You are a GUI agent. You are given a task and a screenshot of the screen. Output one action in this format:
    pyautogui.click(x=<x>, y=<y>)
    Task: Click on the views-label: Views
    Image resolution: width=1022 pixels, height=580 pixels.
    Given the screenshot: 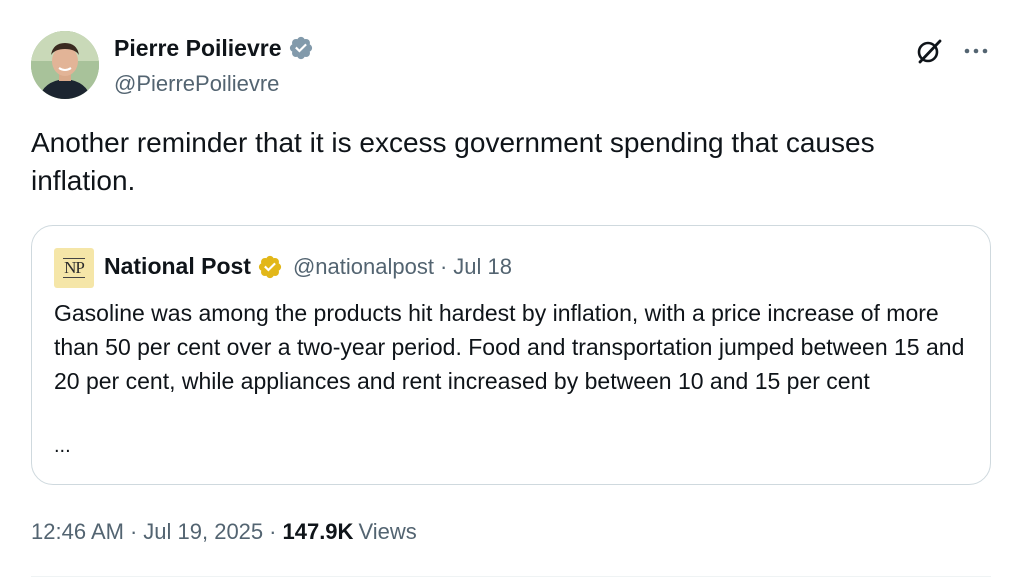 What is the action you would take?
    pyautogui.click(x=387, y=531)
    